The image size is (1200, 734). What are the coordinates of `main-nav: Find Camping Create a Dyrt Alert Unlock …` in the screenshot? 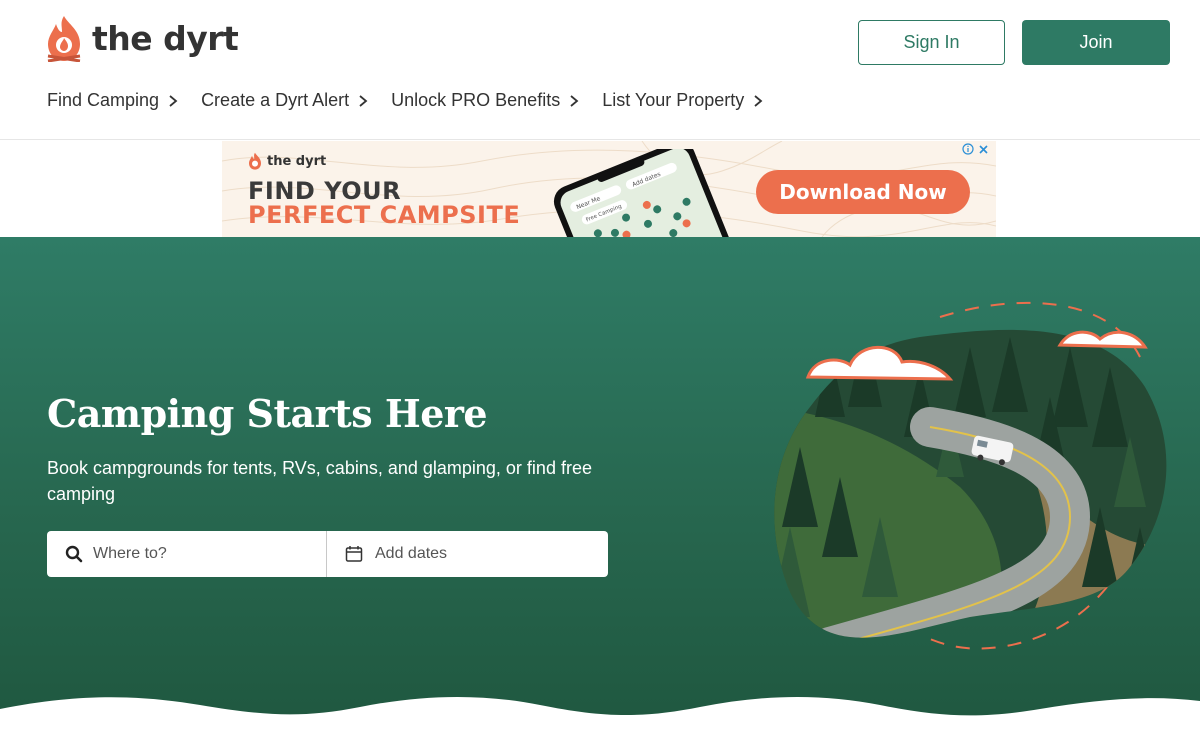 It's located at (405, 100).